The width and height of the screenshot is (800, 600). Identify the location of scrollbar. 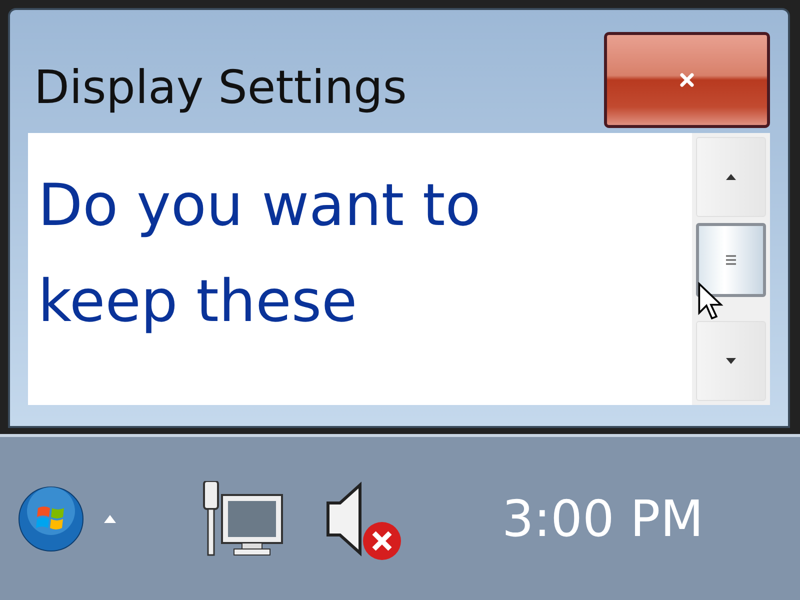
(731, 269).